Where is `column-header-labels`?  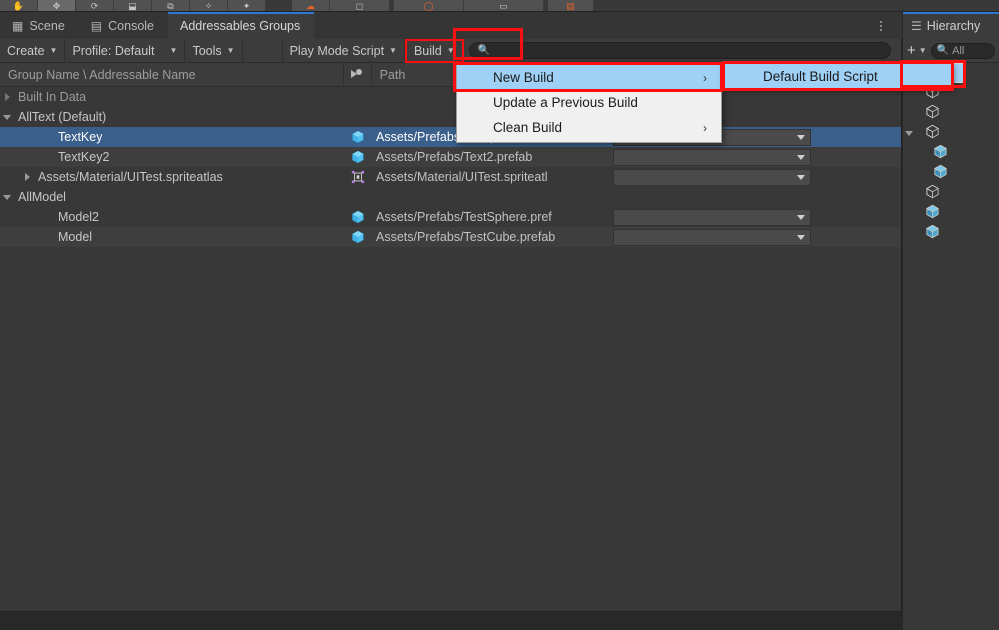 column-header-labels is located at coordinates (358, 74).